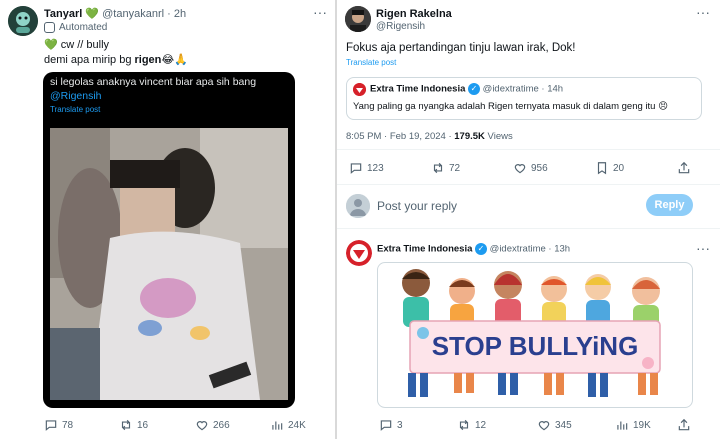  I want to click on views-action: 19K, so click(633, 425).